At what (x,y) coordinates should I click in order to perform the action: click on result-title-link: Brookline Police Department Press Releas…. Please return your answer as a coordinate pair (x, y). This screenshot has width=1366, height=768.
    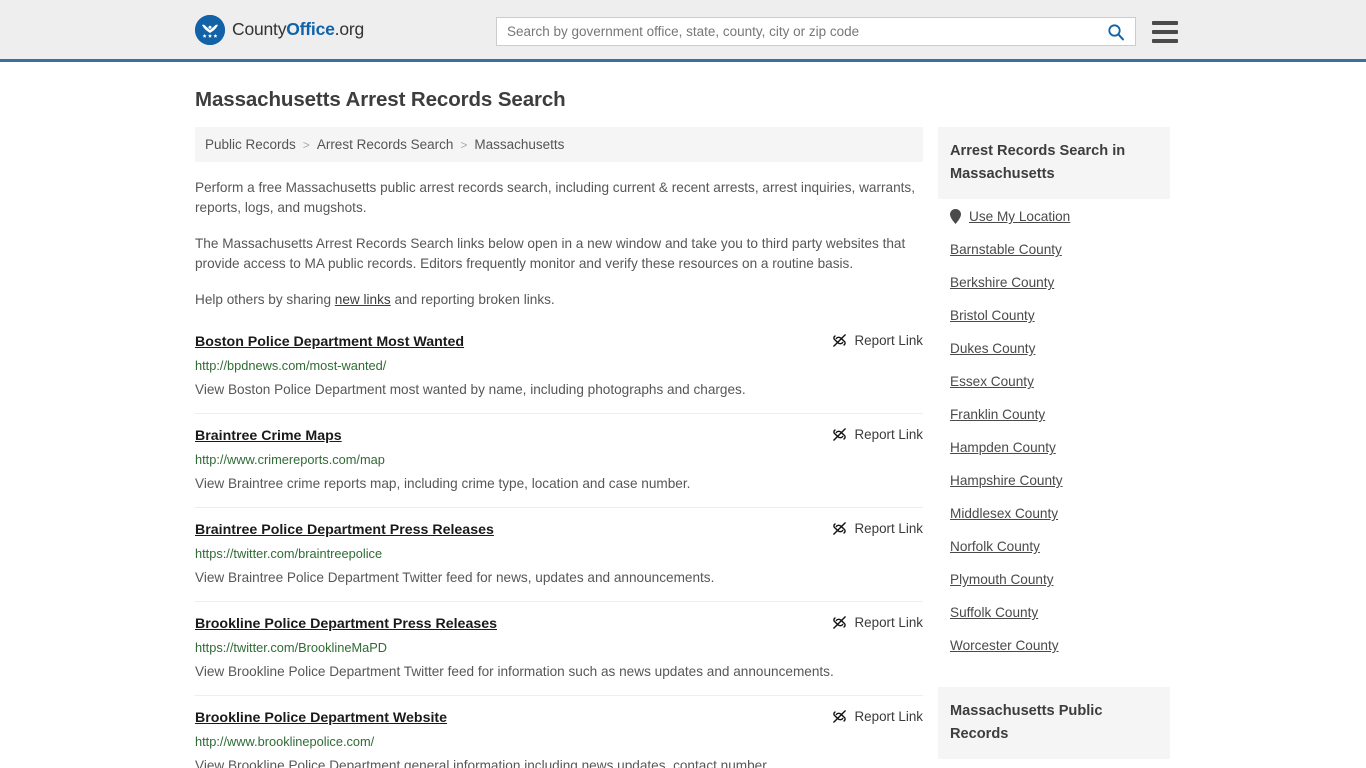
    Looking at the image, I should click on (346, 624).